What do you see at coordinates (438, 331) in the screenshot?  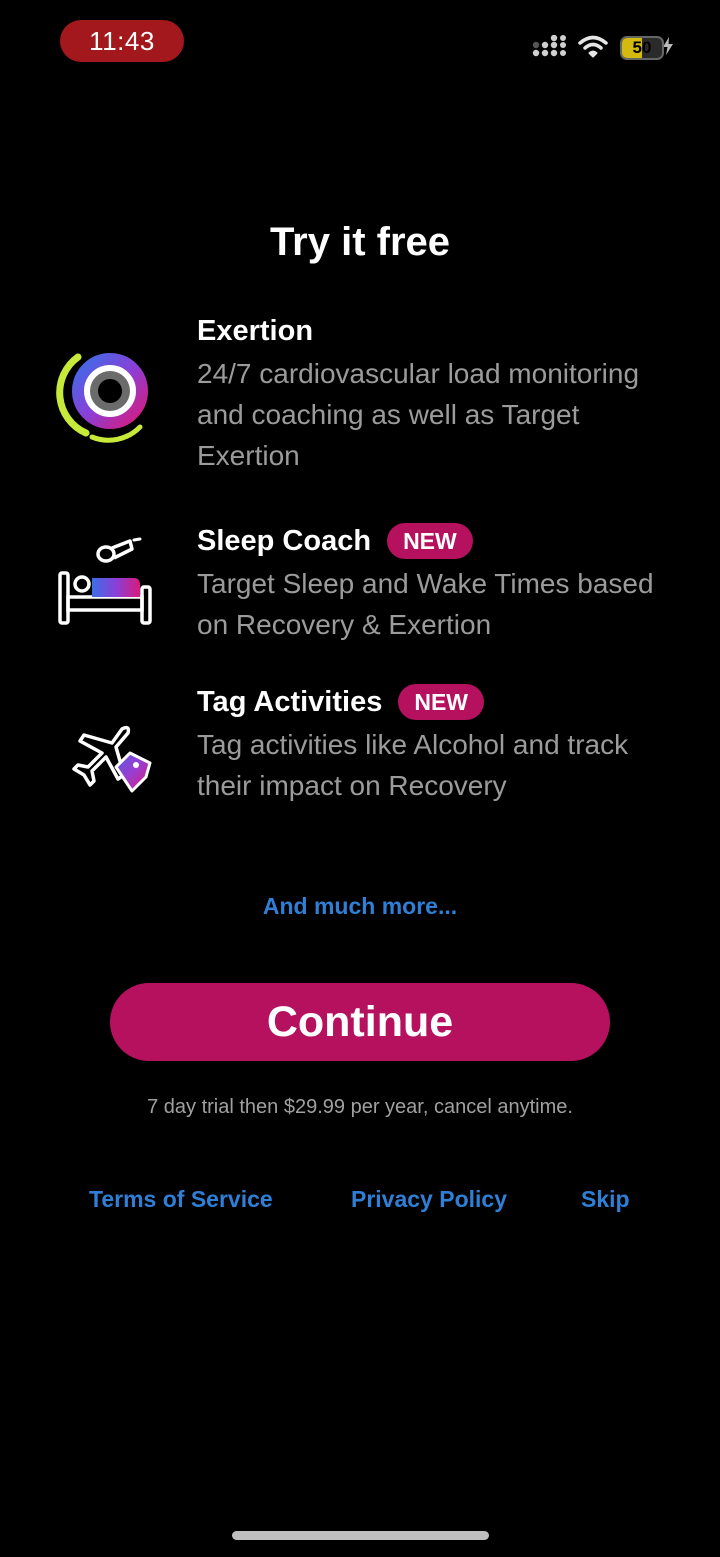 I see `feature-title: Exertion` at bounding box center [438, 331].